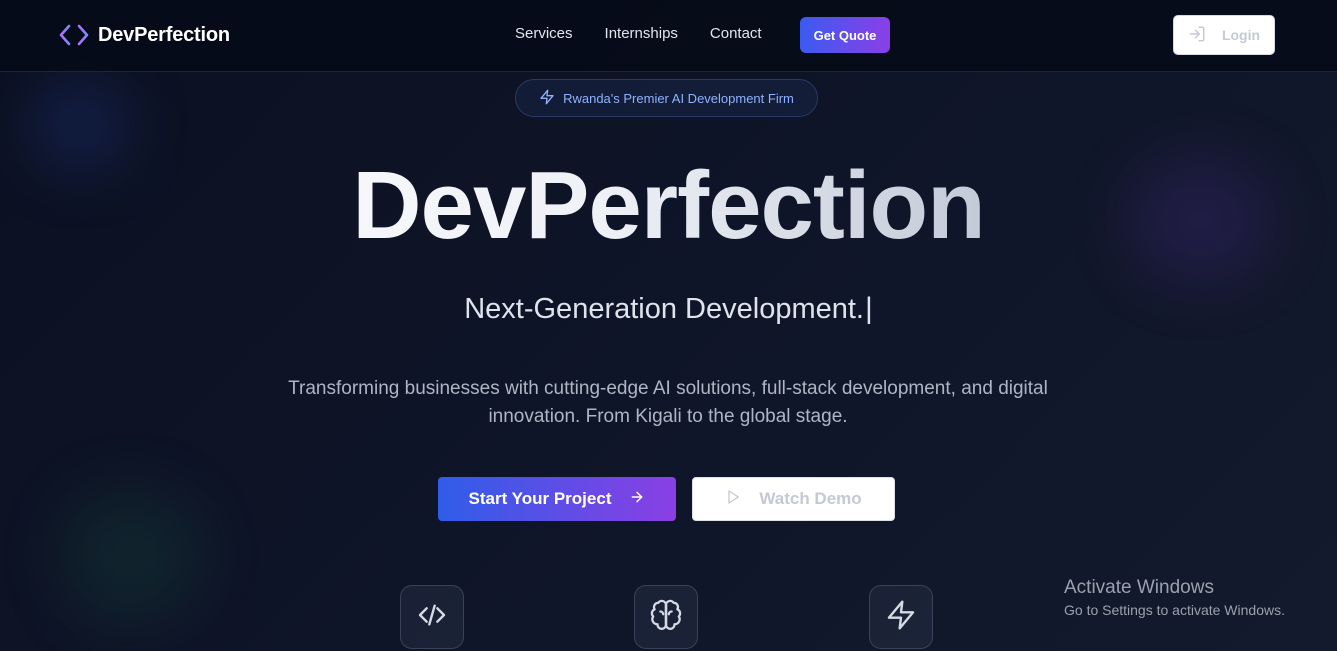  I want to click on feature-ai-tile, so click(666, 617).